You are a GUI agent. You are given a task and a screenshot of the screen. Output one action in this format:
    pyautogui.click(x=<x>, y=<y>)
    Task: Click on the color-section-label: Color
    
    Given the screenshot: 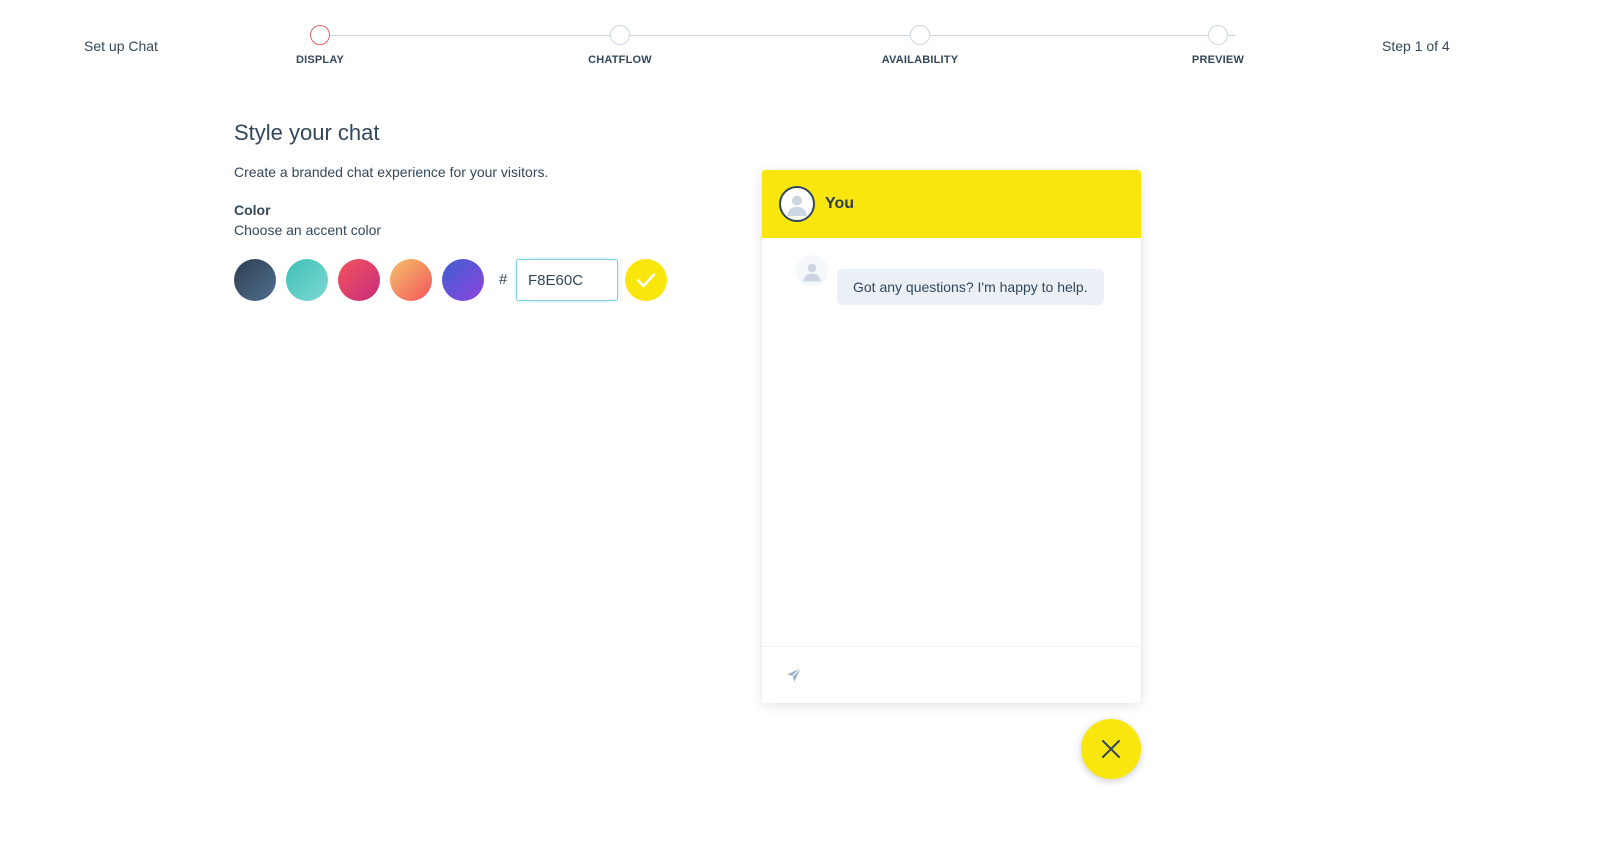 What is the action you would take?
    pyautogui.click(x=252, y=210)
    